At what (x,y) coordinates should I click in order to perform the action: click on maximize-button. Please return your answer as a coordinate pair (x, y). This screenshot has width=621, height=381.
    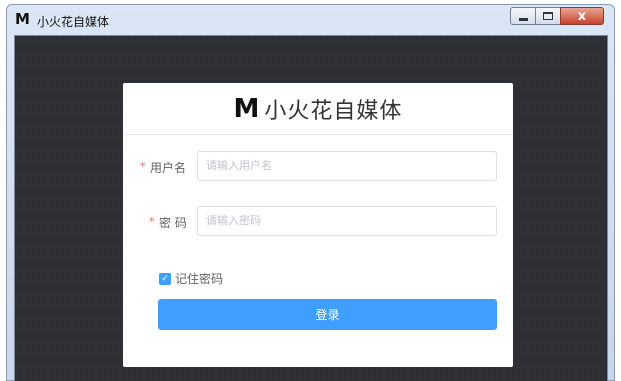
    Looking at the image, I should click on (548, 16).